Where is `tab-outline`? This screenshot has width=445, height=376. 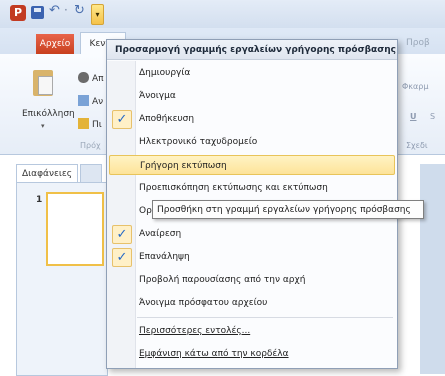 tab-outline is located at coordinates (91, 173).